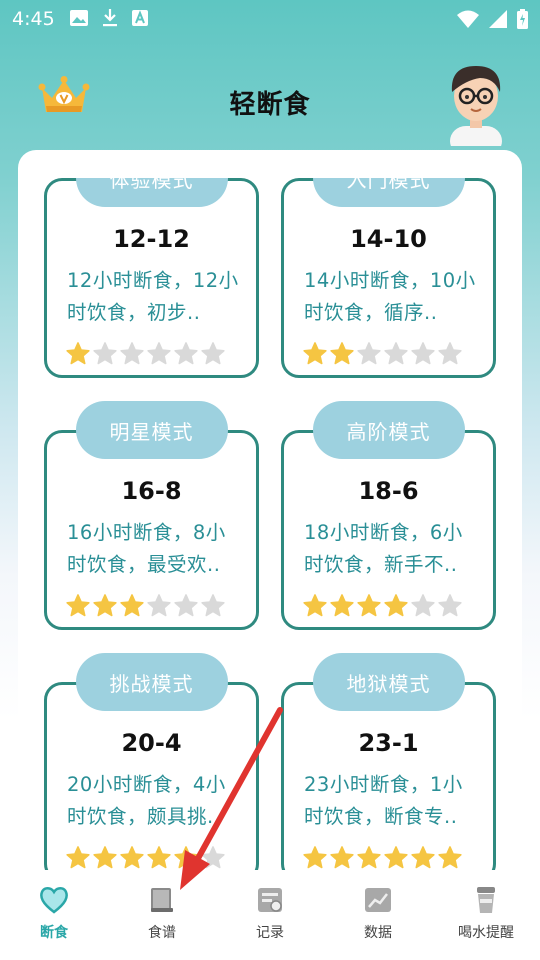  I want to click on plan-description: 18小时断食，6小时饮食，新手不.., so click(383, 548).